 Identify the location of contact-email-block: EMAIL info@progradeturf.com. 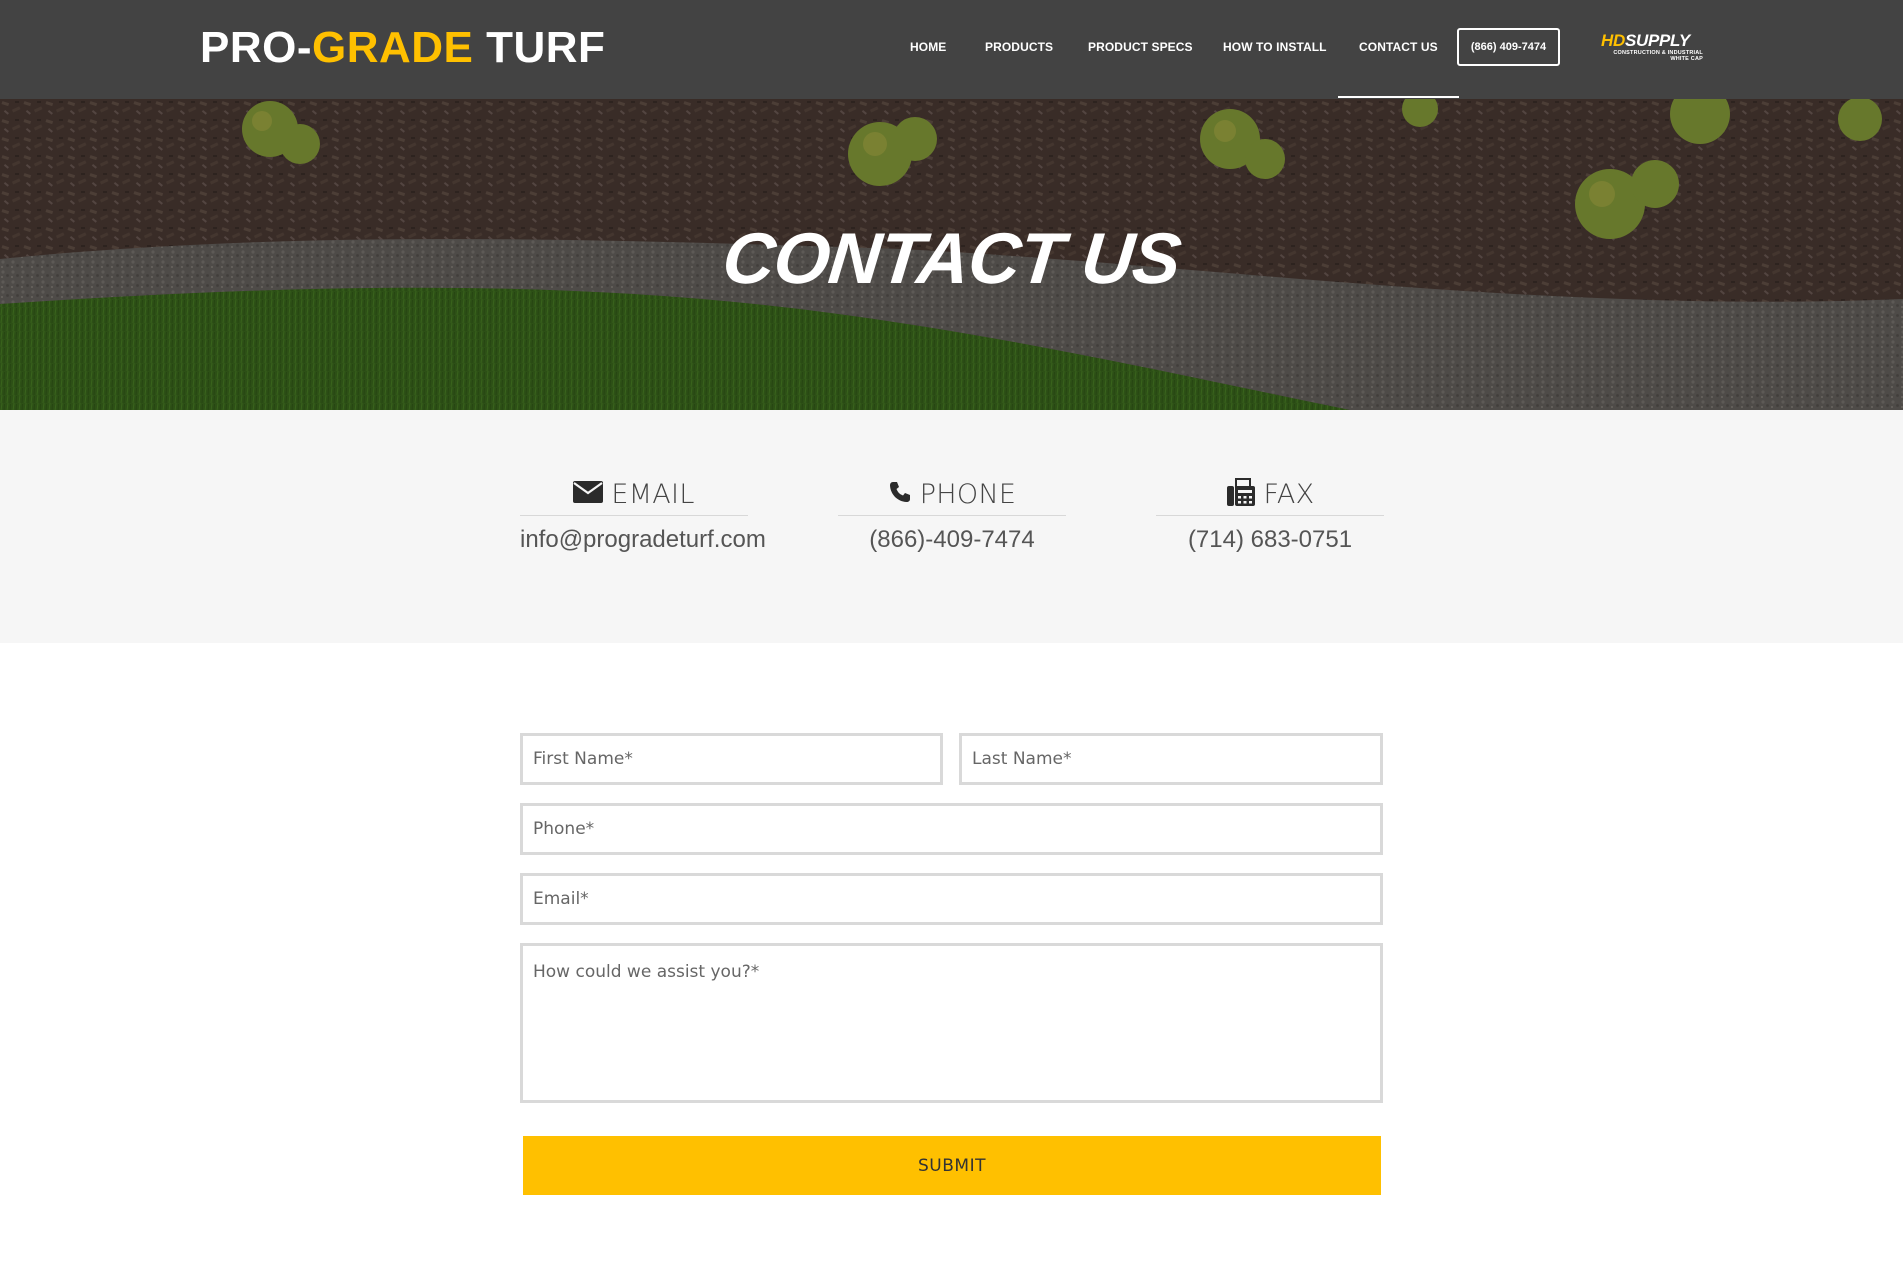
(643, 516).